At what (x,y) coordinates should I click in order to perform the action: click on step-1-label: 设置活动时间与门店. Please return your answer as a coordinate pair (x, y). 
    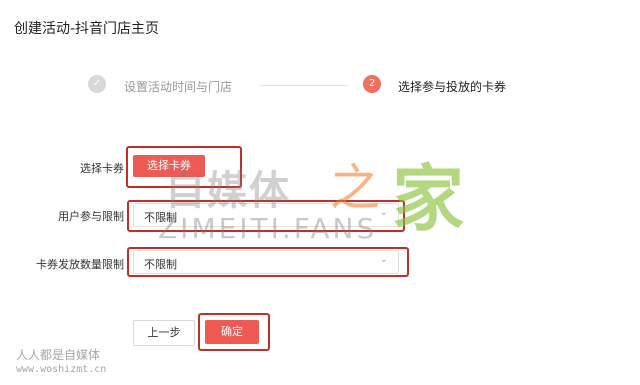
    Looking at the image, I should click on (178, 87).